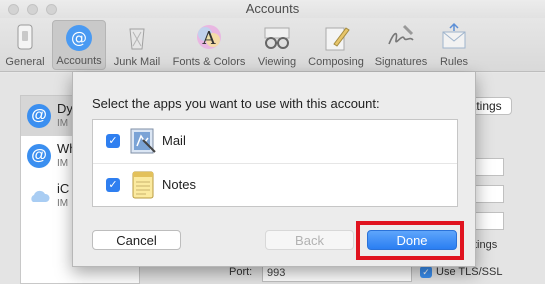 The image size is (545, 284). What do you see at coordinates (241, 272) in the screenshot?
I see `port-label: Port:` at bounding box center [241, 272].